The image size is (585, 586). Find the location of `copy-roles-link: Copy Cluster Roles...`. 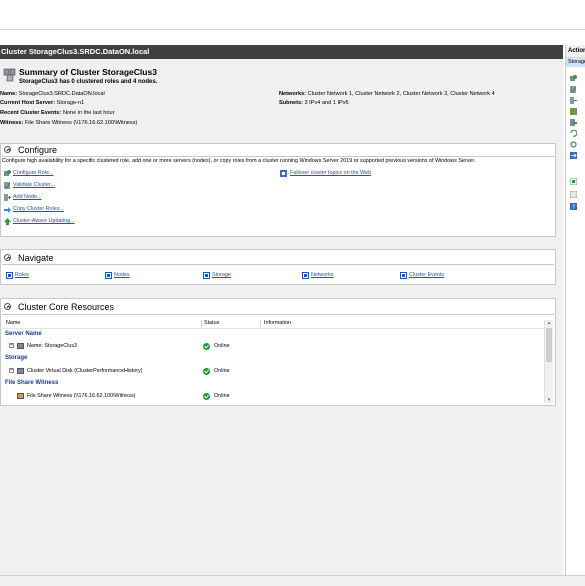

copy-roles-link: Copy Cluster Roles... is located at coordinates (38, 209).